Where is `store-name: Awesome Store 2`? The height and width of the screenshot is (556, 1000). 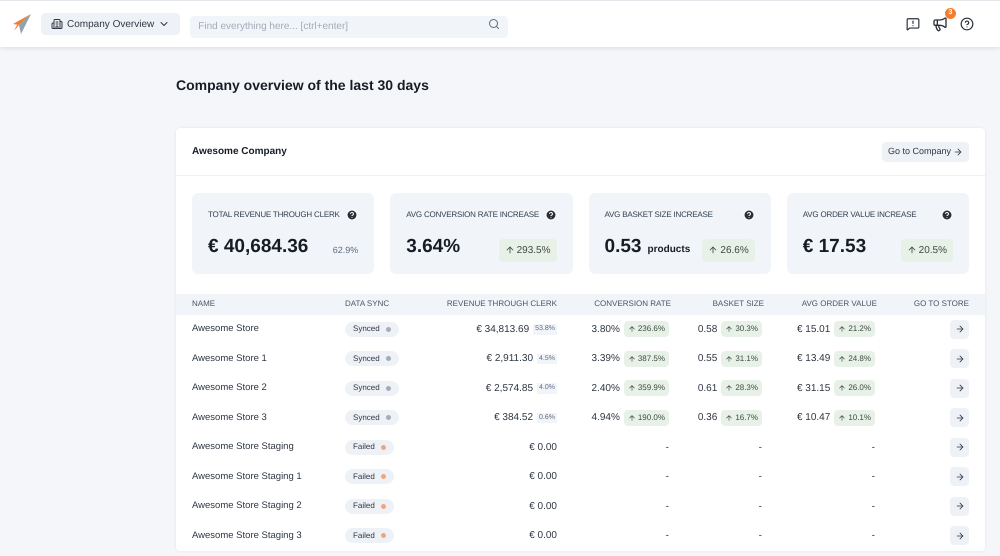 store-name: Awesome Store 2 is located at coordinates (230, 388).